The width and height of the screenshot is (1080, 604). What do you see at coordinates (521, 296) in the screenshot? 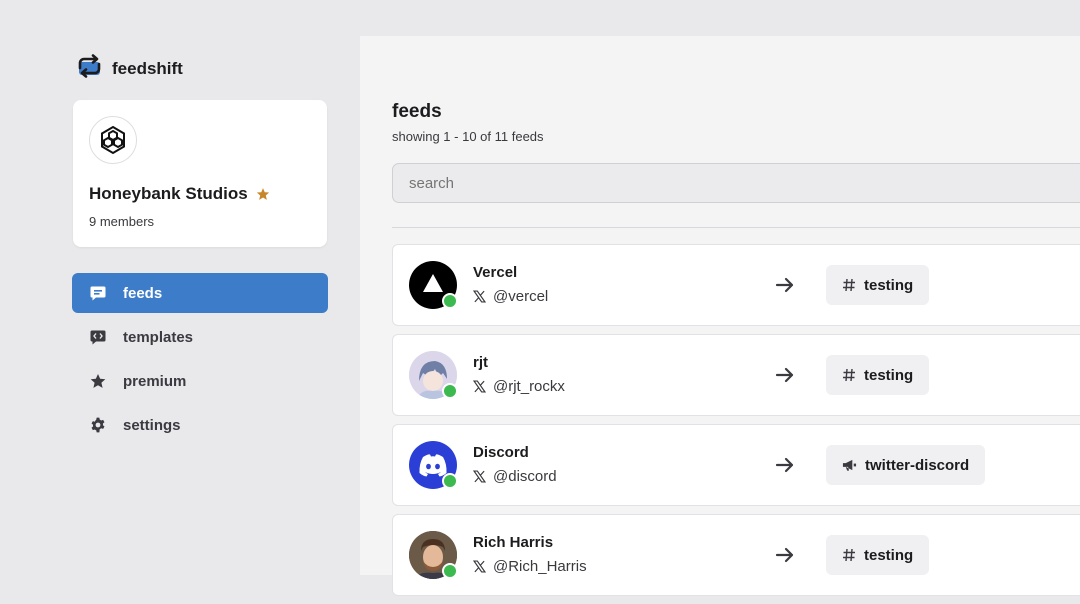
I see `feed-handle-text: @vercel` at bounding box center [521, 296].